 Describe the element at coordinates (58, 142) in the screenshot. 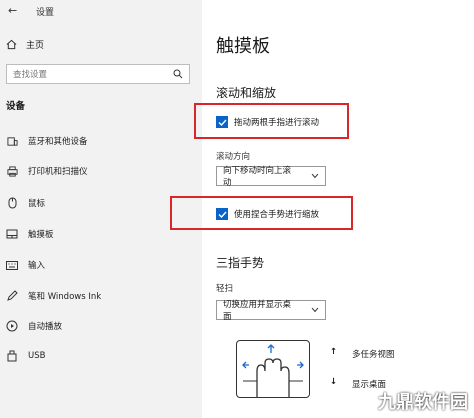

I see `sidebar-item-label: 蓝牙和其他设备` at that location.